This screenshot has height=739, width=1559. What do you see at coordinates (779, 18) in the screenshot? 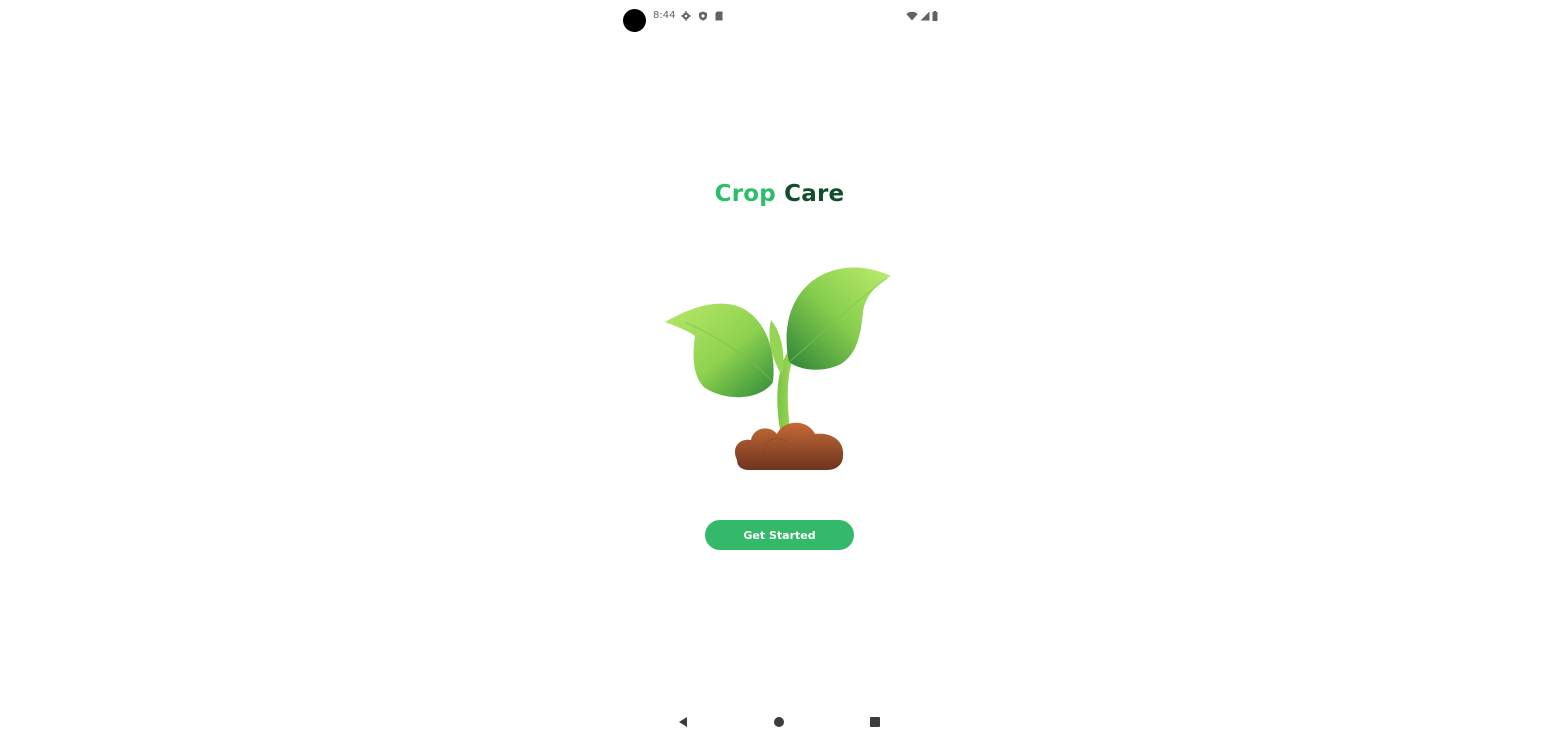
I see `status-bar: 8:44` at bounding box center [779, 18].